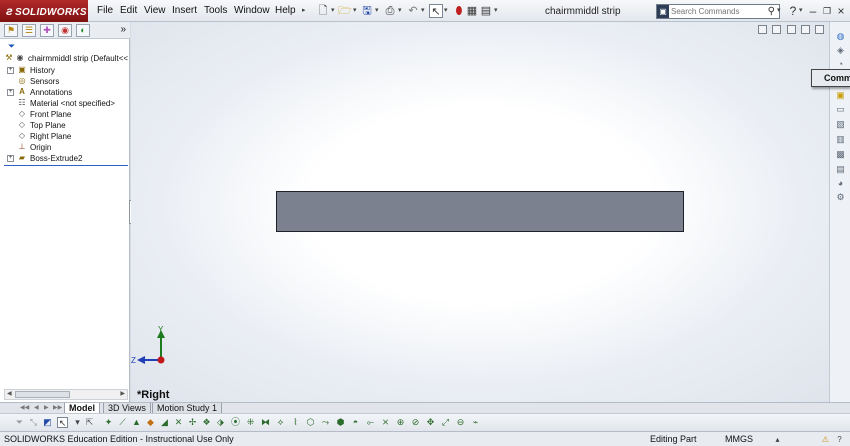 This screenshot has height=446, width=850. Describe the element at coordinates (340, 422) in the screenshot. I see `loft-icon: ⬢` at that location.